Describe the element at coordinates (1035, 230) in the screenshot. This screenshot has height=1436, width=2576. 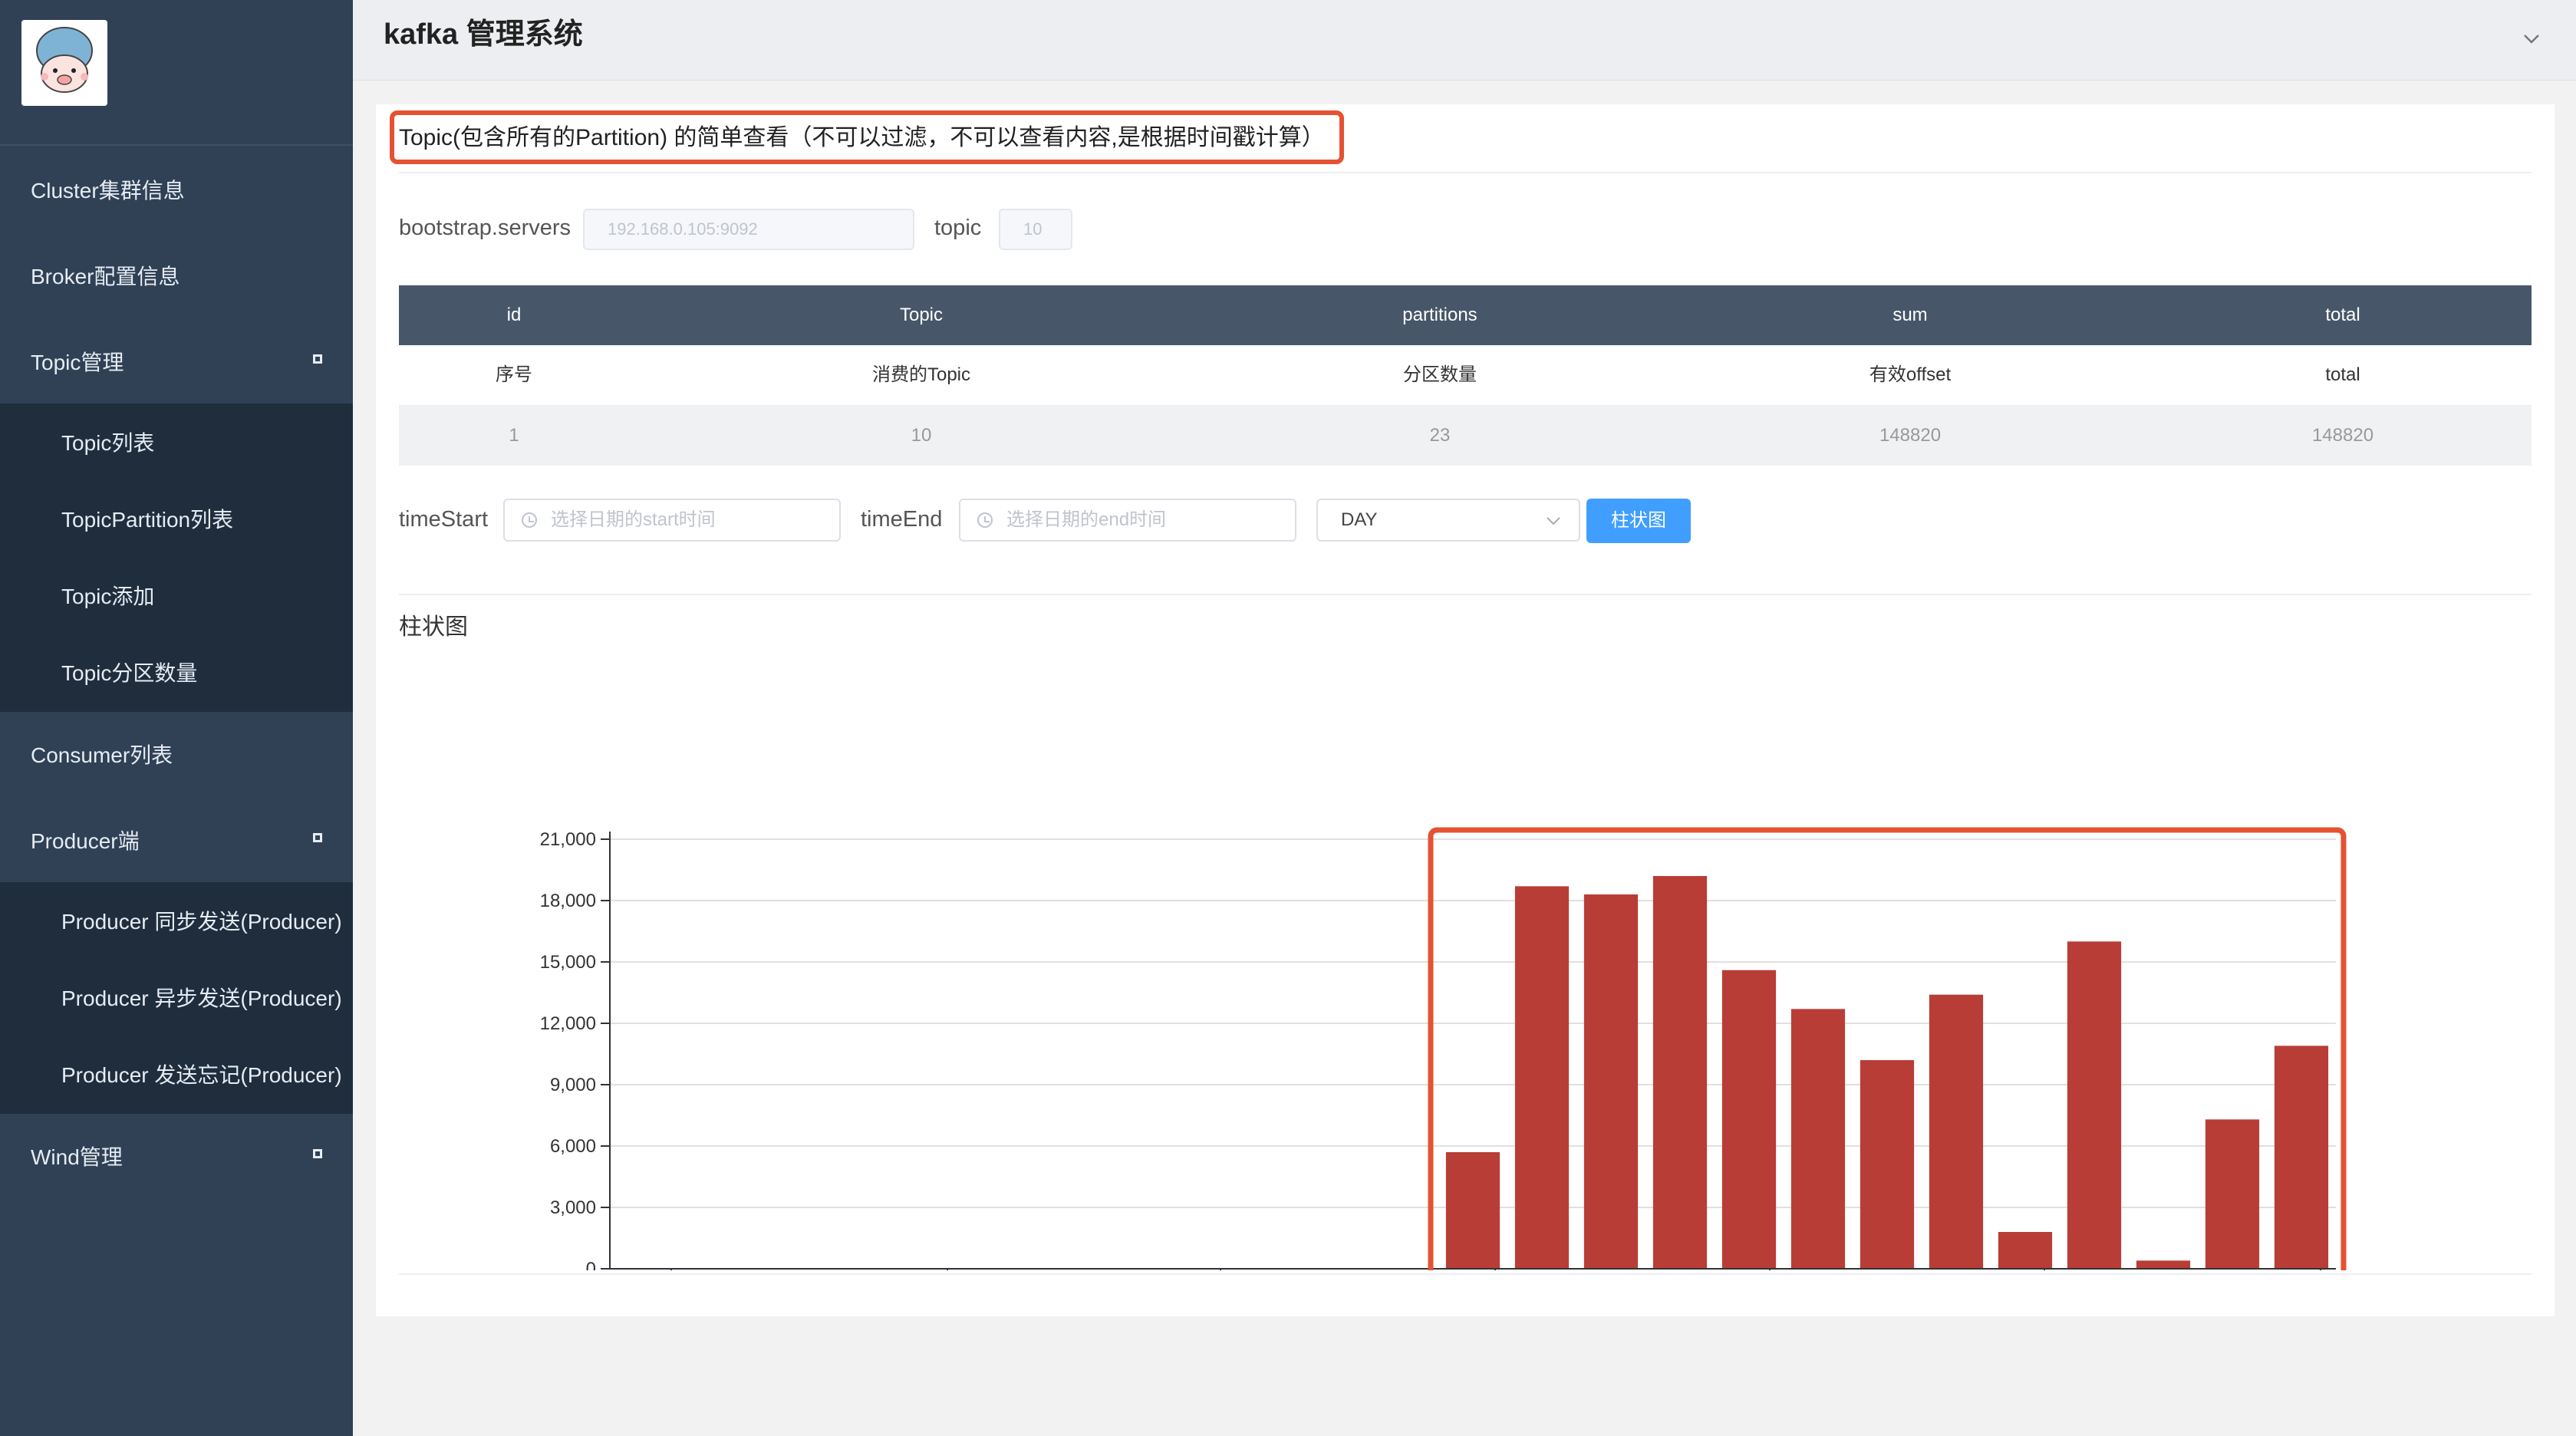
I see `topic-input: 10` at that location.